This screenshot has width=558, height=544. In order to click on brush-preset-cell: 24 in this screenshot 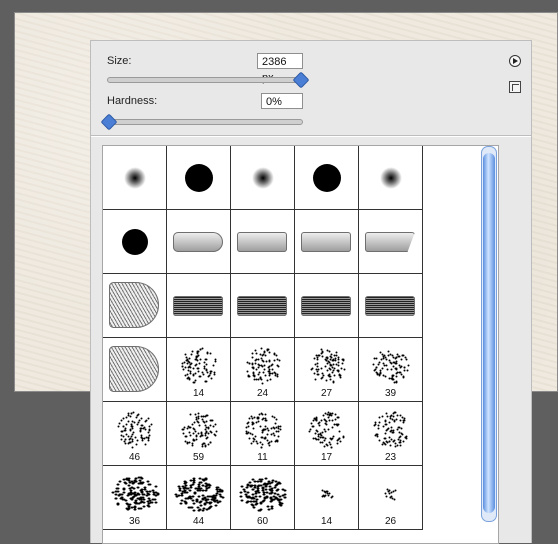, I will do `click(263, 370)`.